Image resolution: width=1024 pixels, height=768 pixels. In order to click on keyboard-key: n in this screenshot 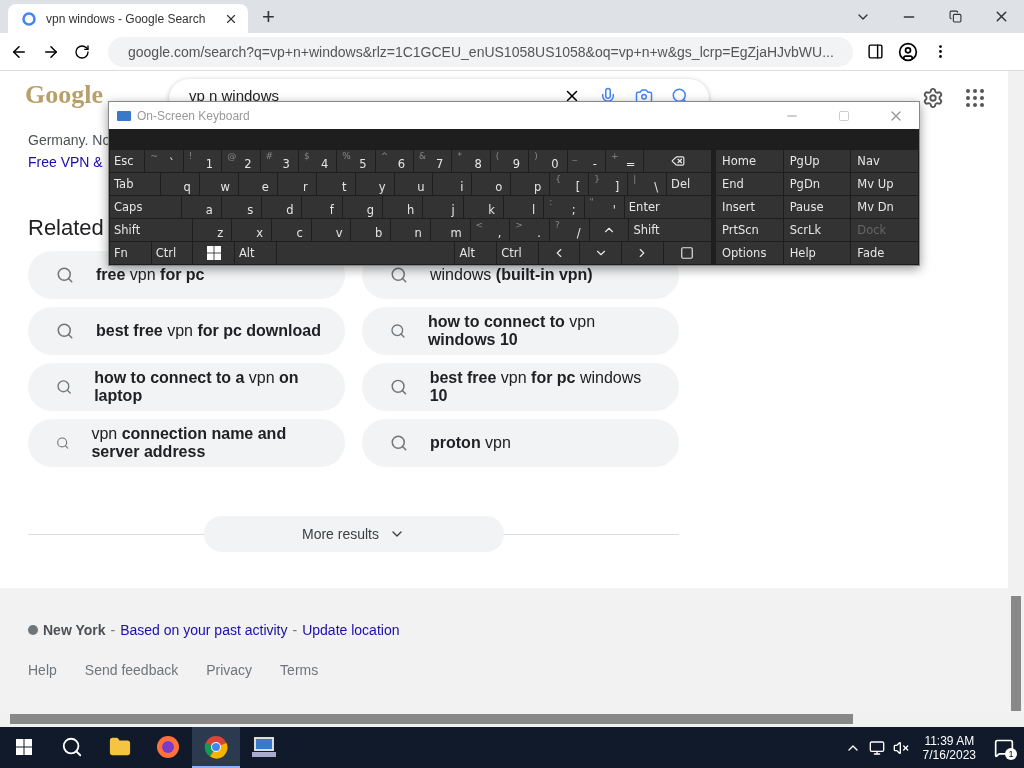, I will do `click(410, 230)`.